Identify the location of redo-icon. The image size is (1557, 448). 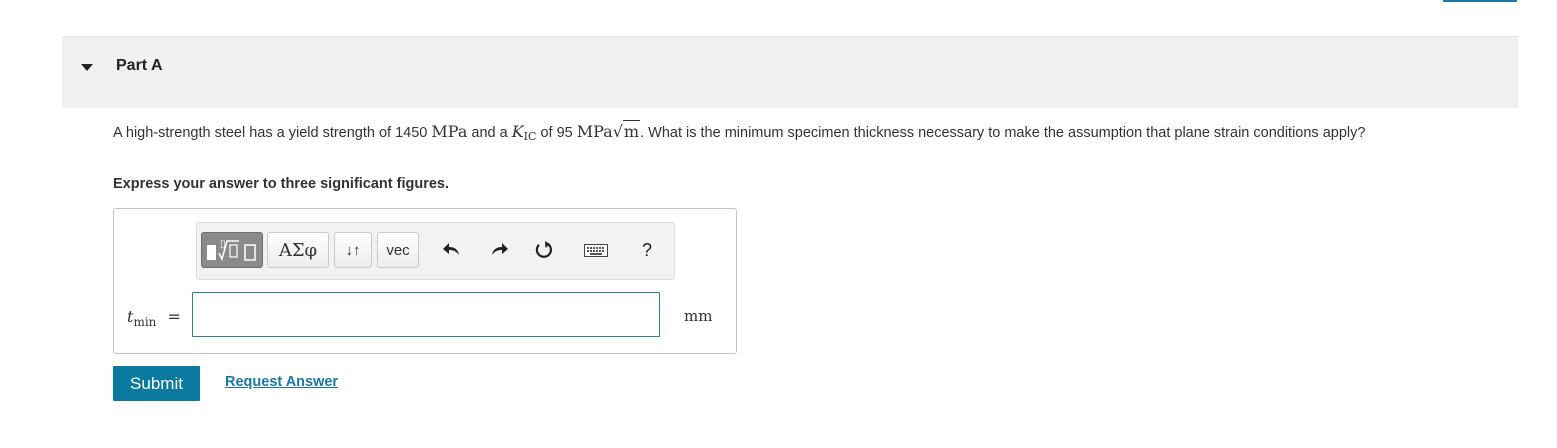
(500, 249).